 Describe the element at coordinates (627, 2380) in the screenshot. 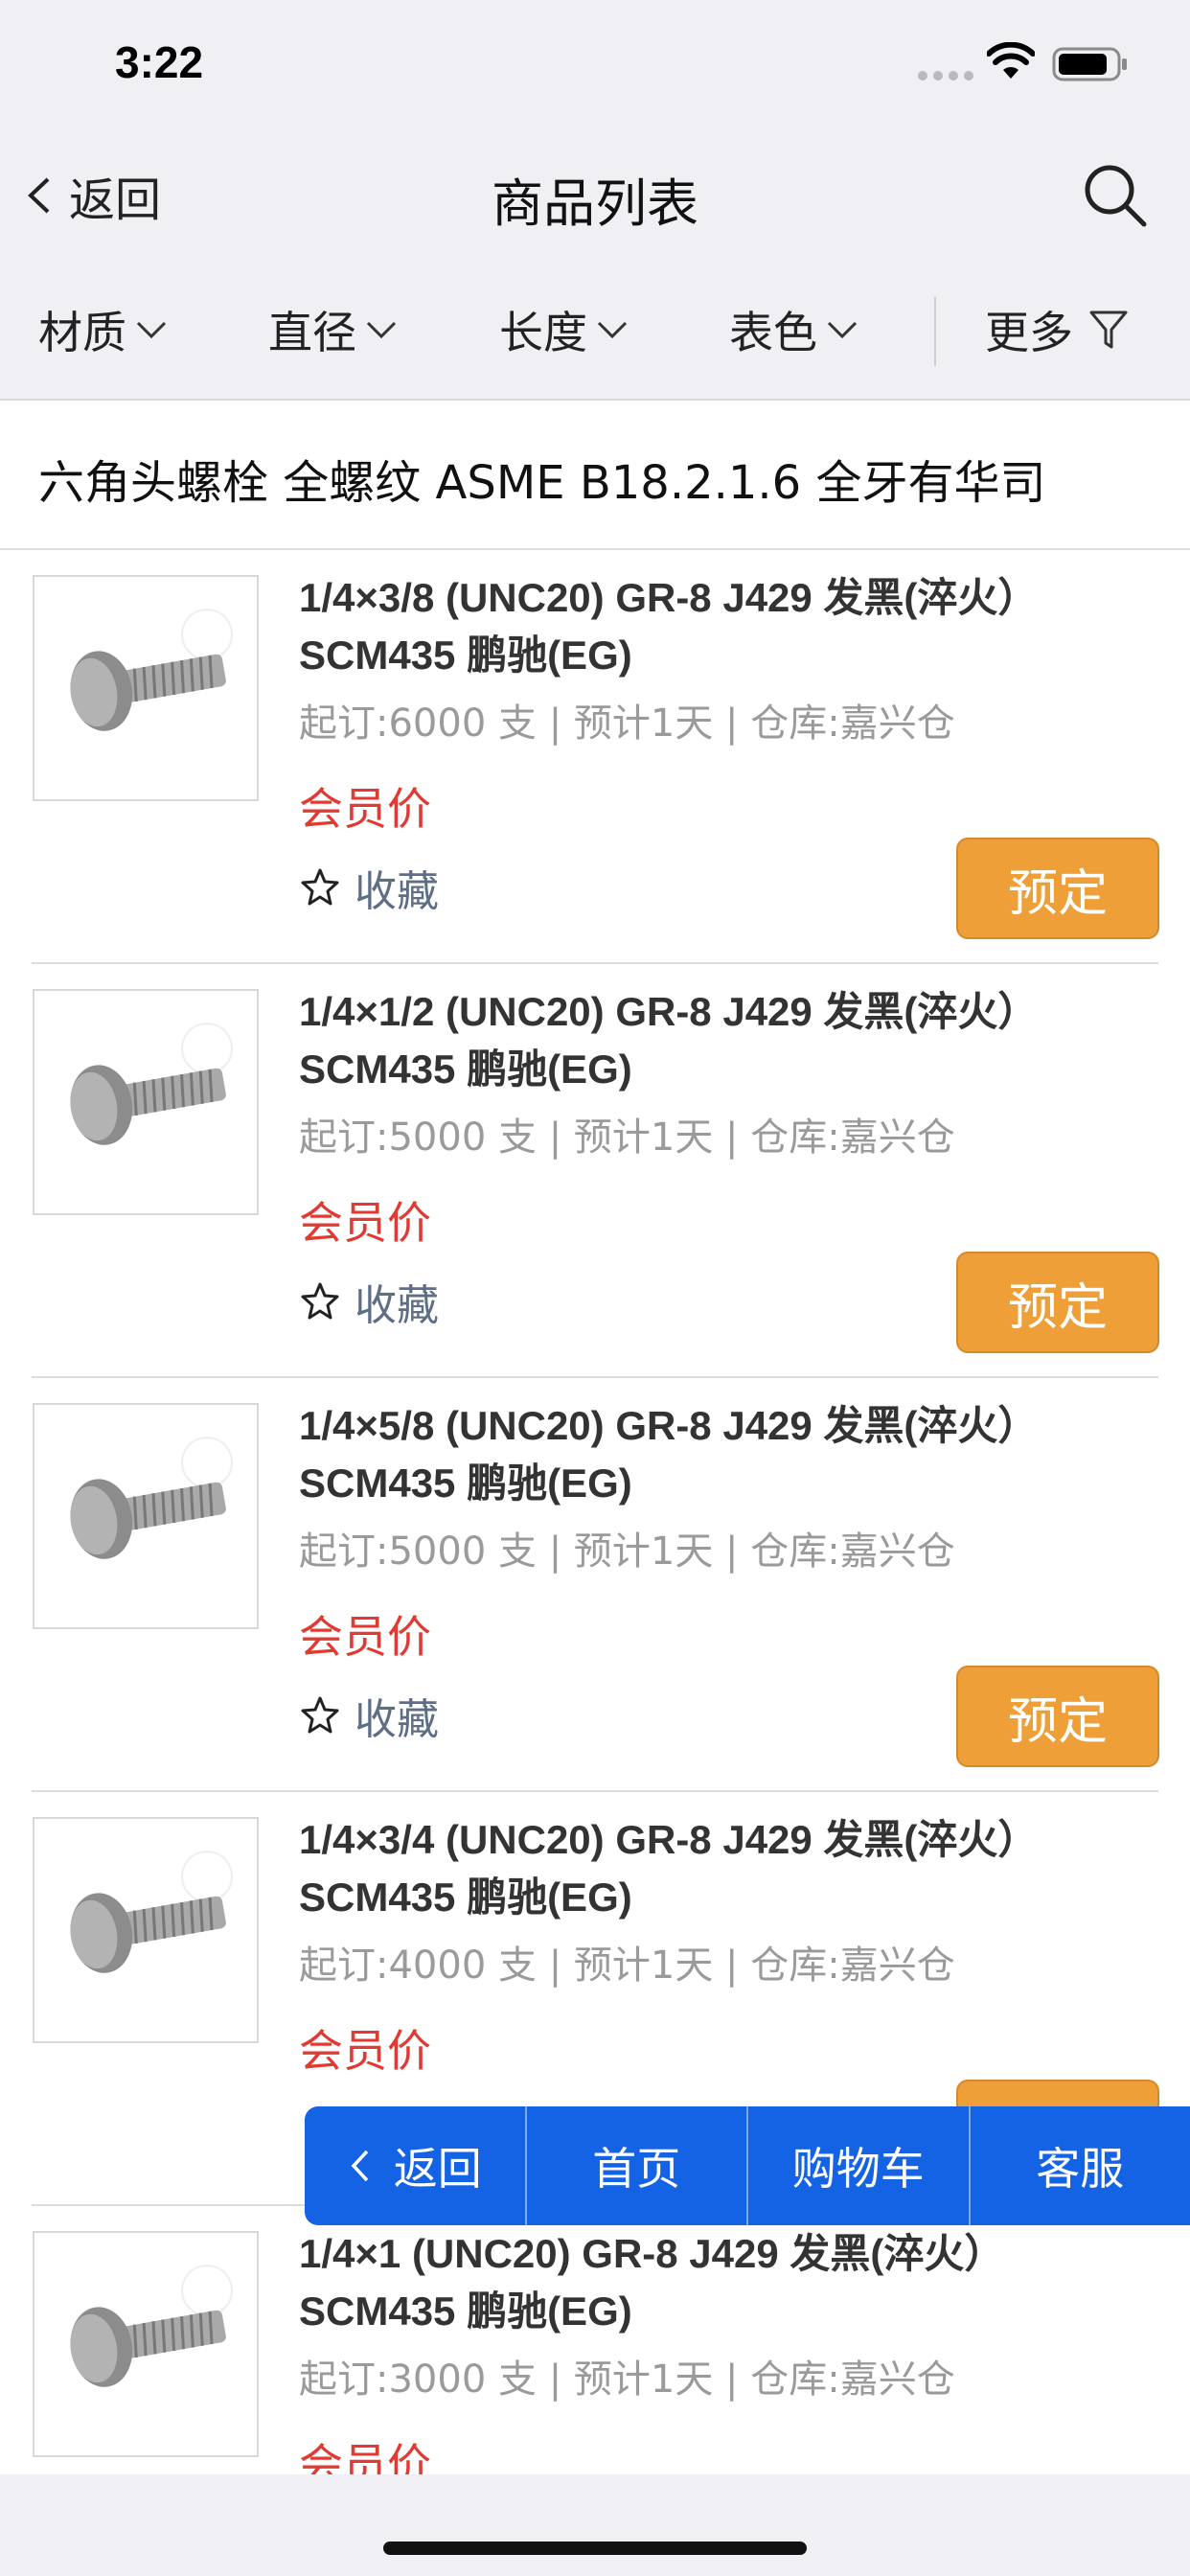

I see `product-meta: 起订:3000 支 | 预计1天 | 仓库:嘉兴仓` at that location.